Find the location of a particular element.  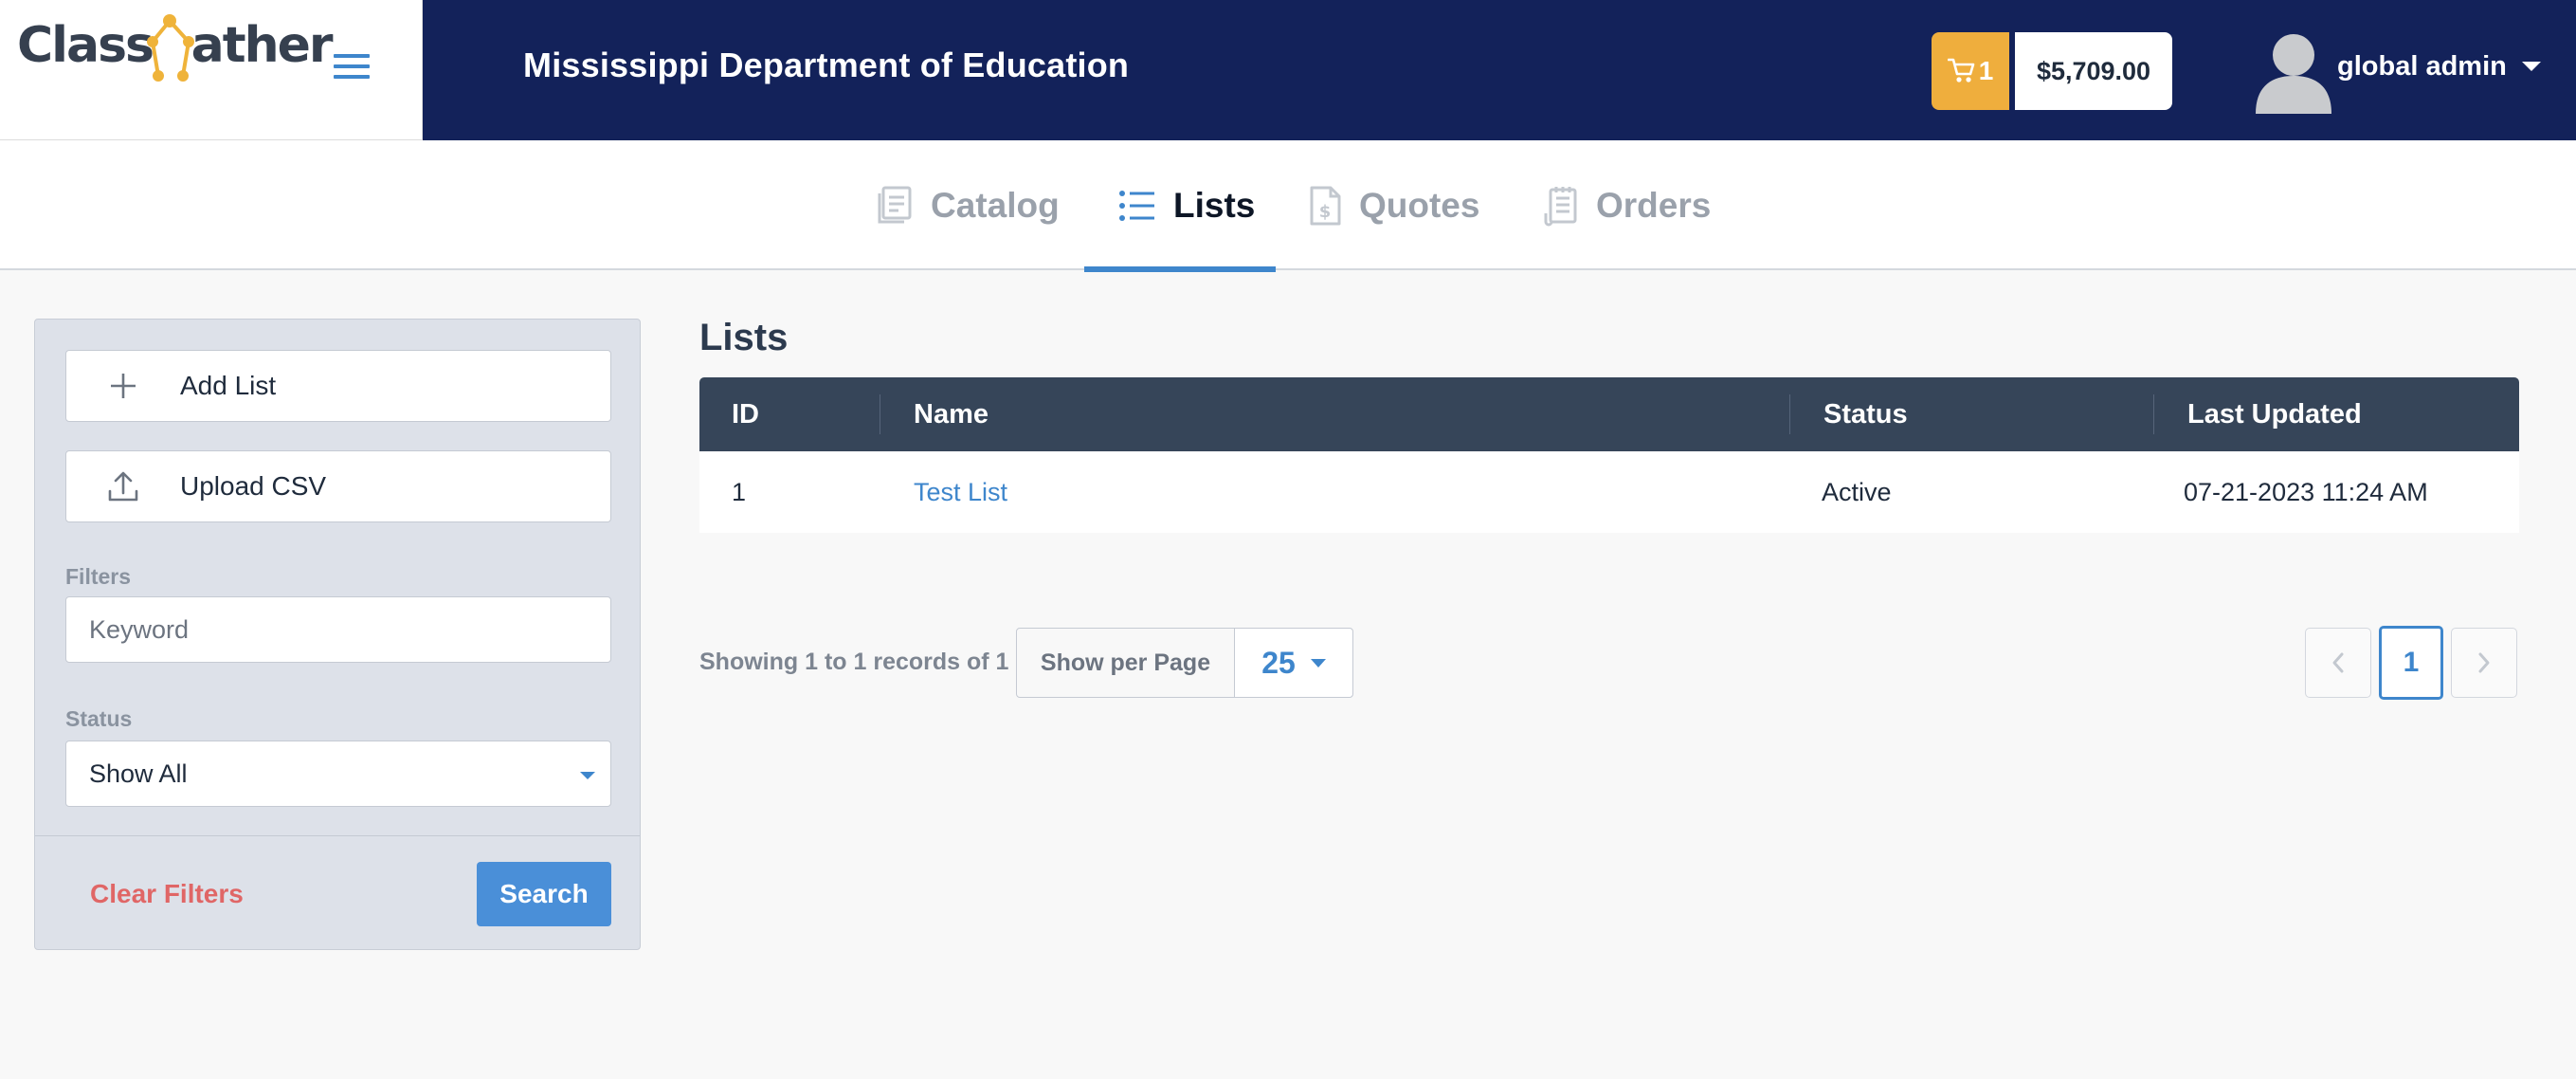

hamburger-menu-icon is located at coordinates (352, 68).